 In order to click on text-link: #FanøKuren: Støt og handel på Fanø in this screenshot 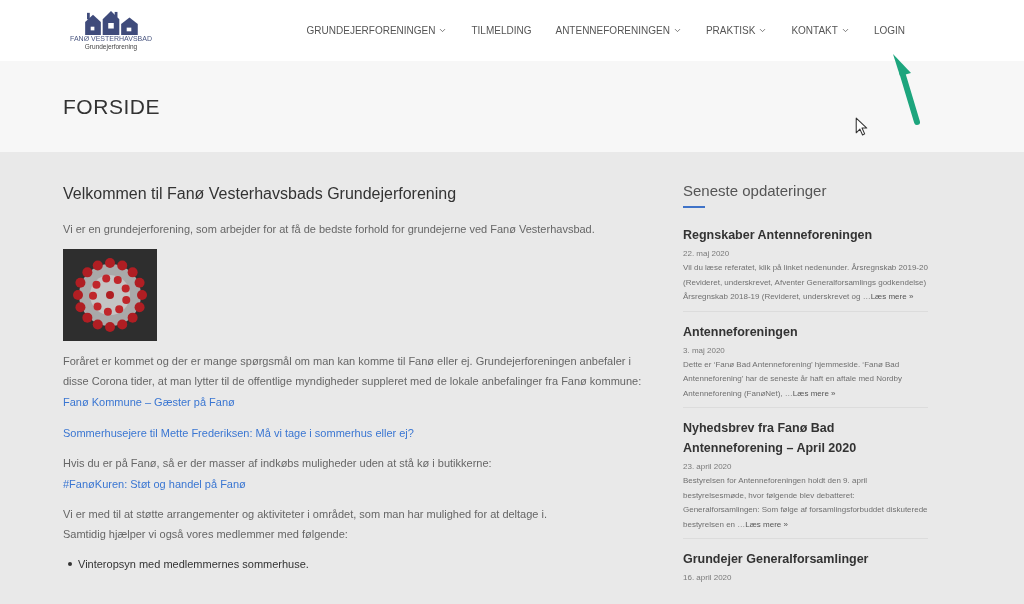, I will do `click(154, 484)`.